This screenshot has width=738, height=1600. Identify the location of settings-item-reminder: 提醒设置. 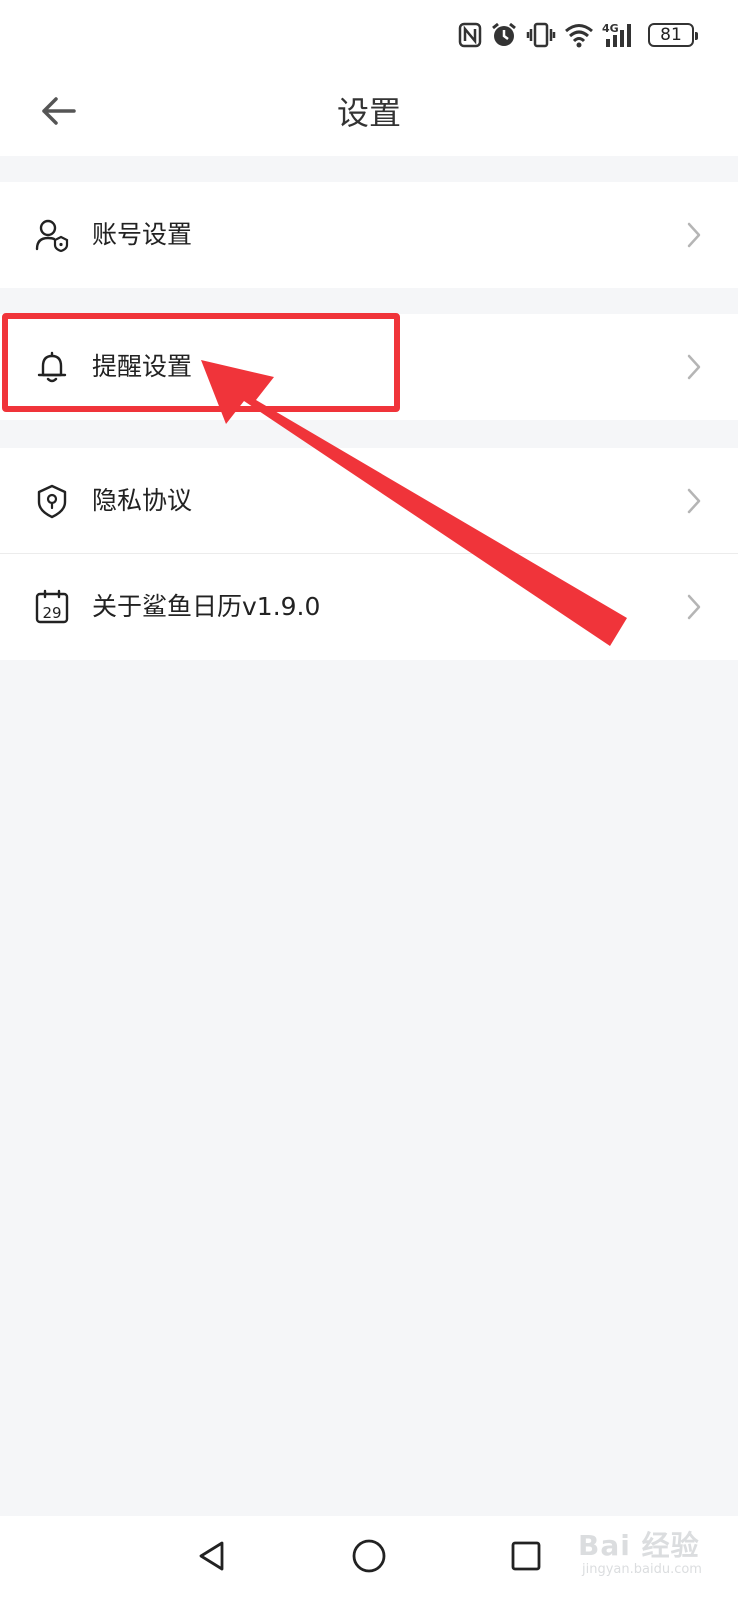
(369, 367).